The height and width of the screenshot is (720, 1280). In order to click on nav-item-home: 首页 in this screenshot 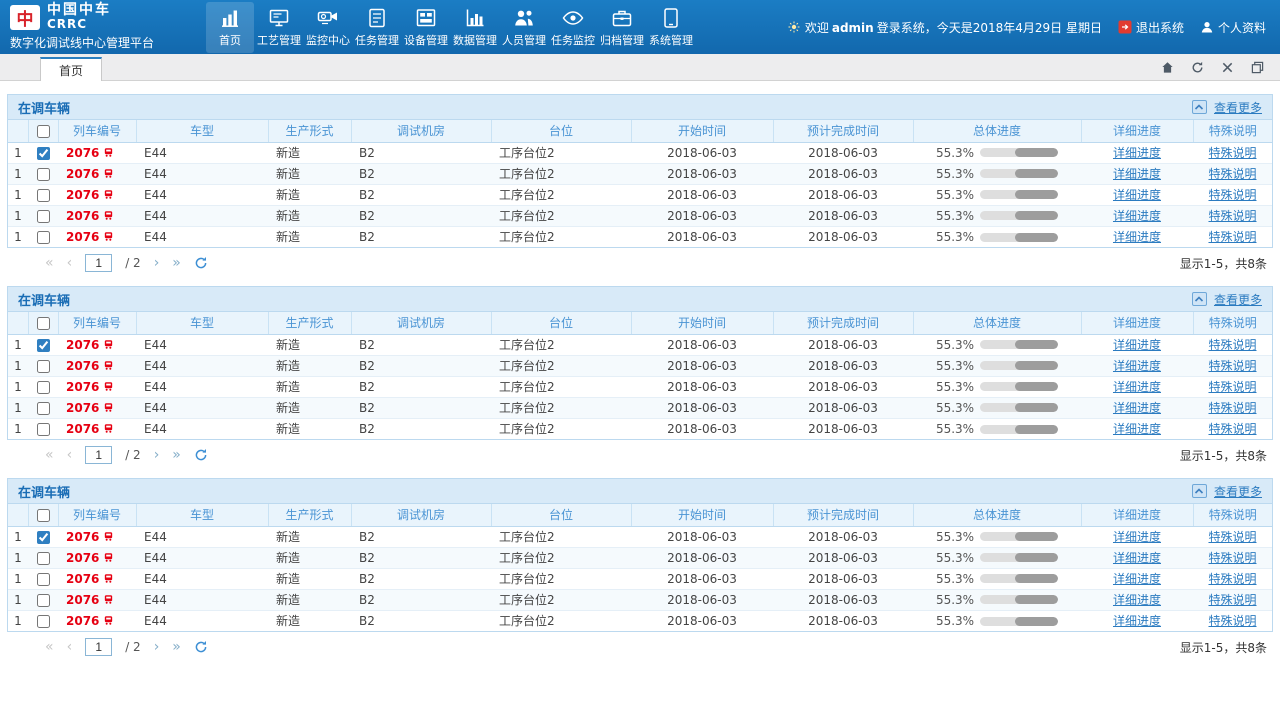, I will do `click(230, 27)`.